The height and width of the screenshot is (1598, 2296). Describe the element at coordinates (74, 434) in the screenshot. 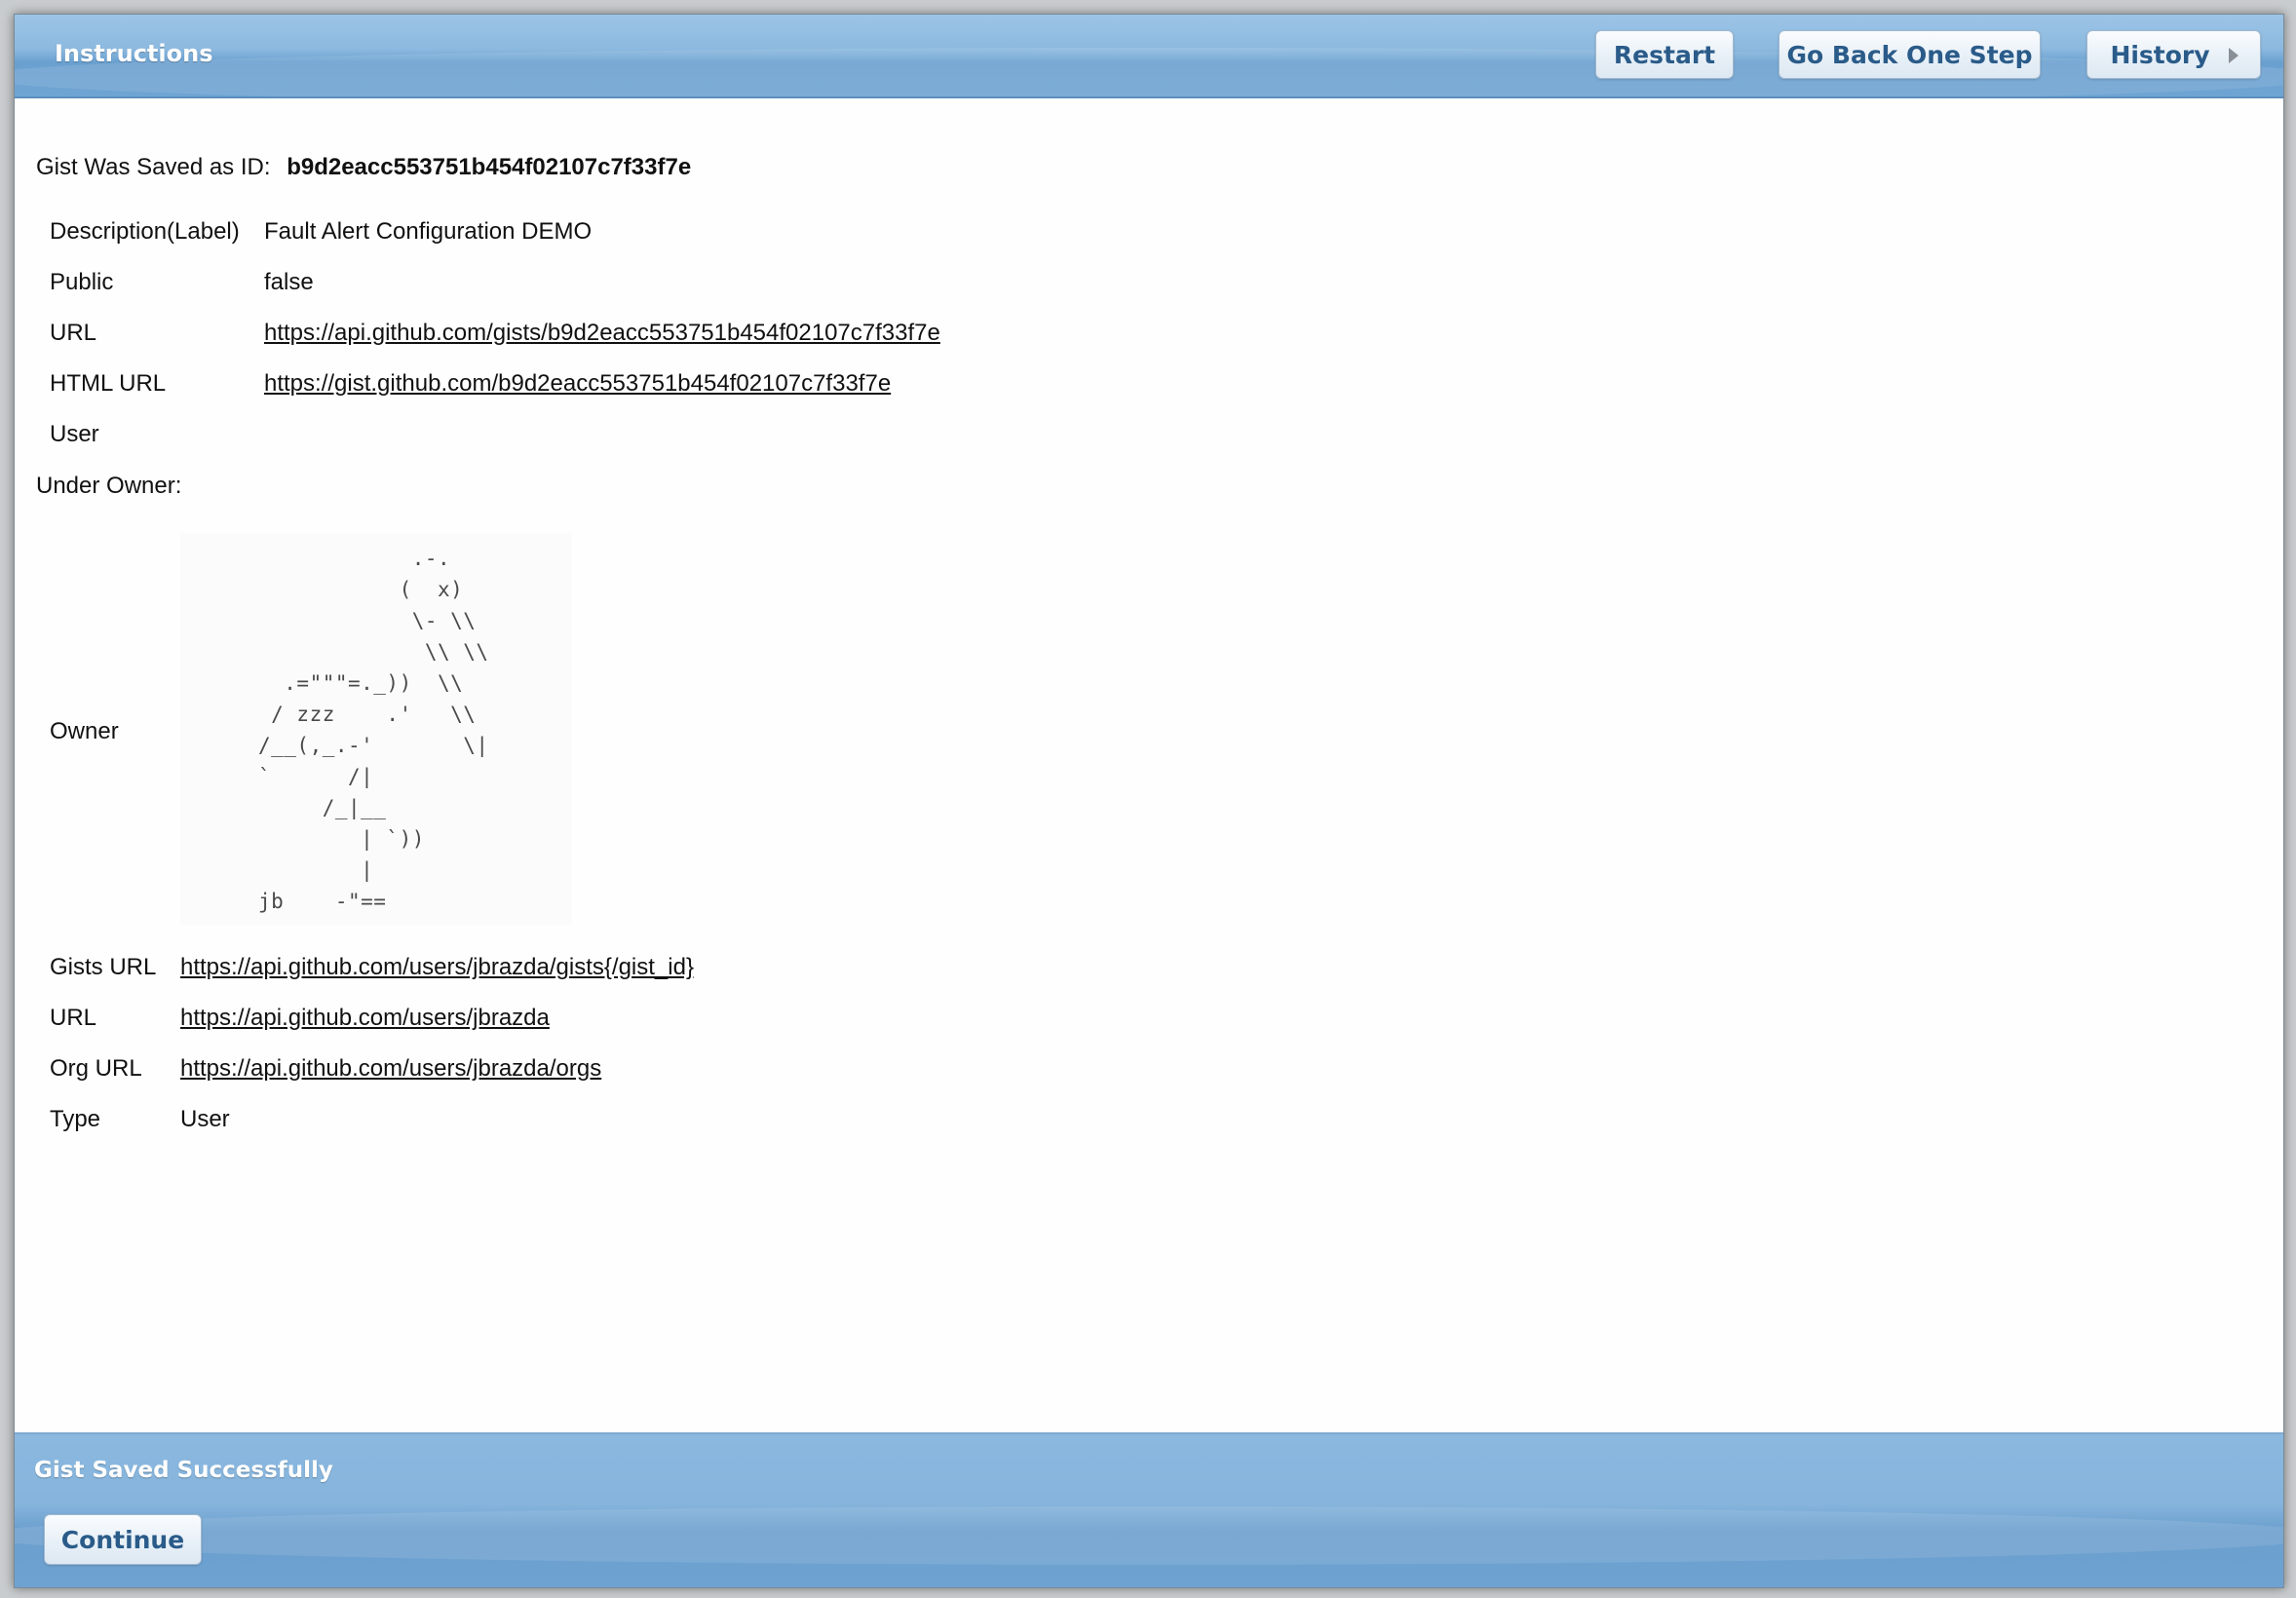

I see `detail-label-user: User` at that location.